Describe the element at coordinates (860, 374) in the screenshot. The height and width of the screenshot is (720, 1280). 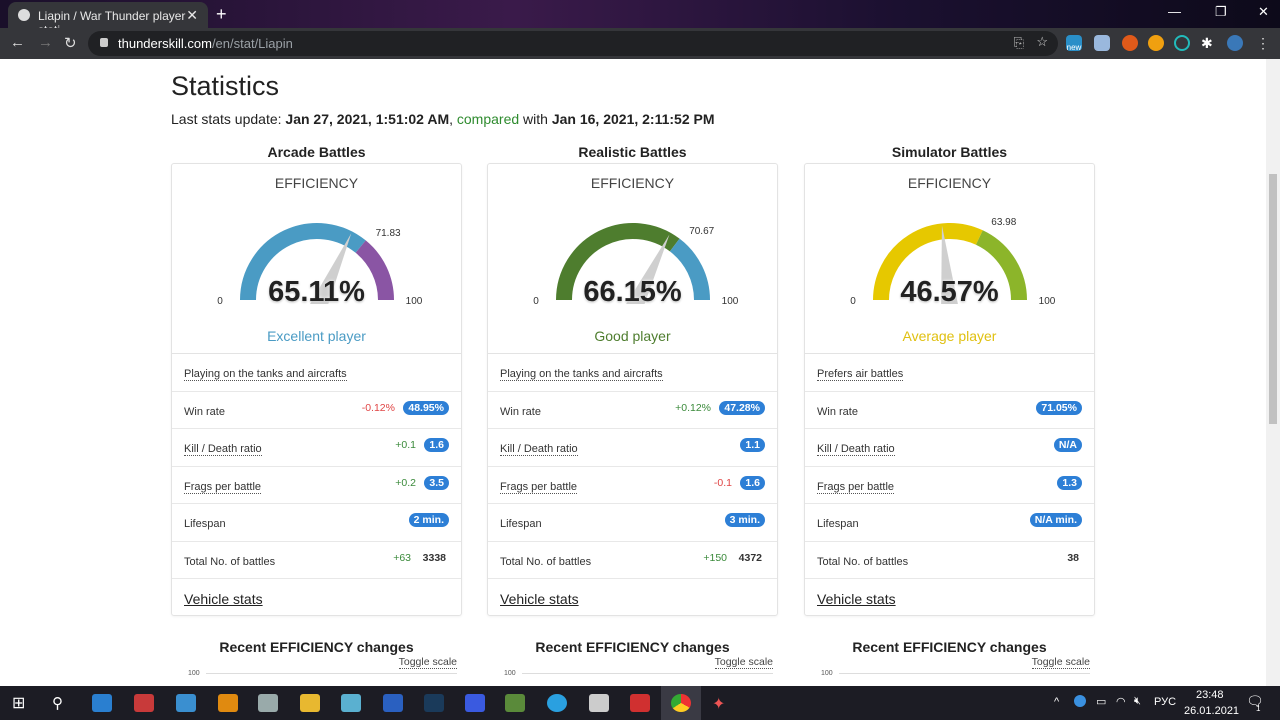
I see `playstyle-label: Prefers air battles` at that location.